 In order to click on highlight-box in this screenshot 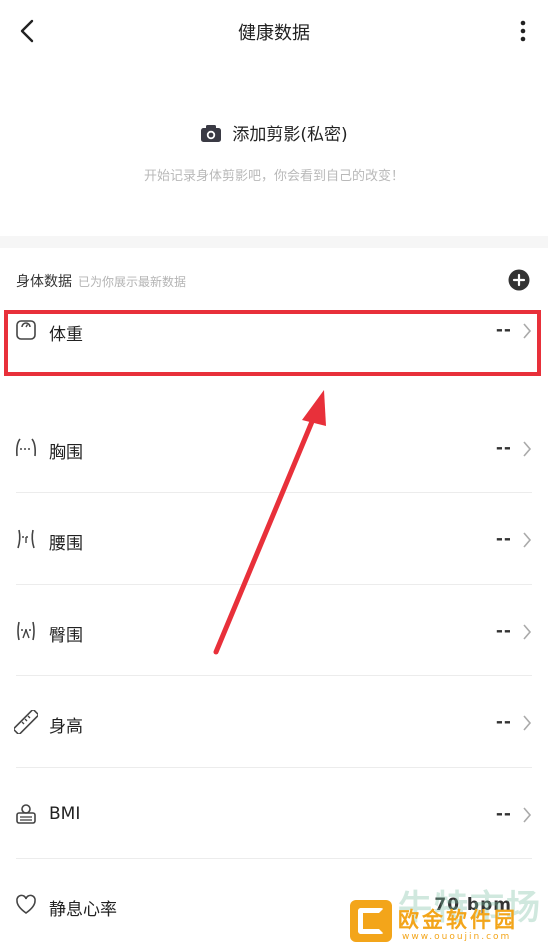, I will do `click(272, 343)`.